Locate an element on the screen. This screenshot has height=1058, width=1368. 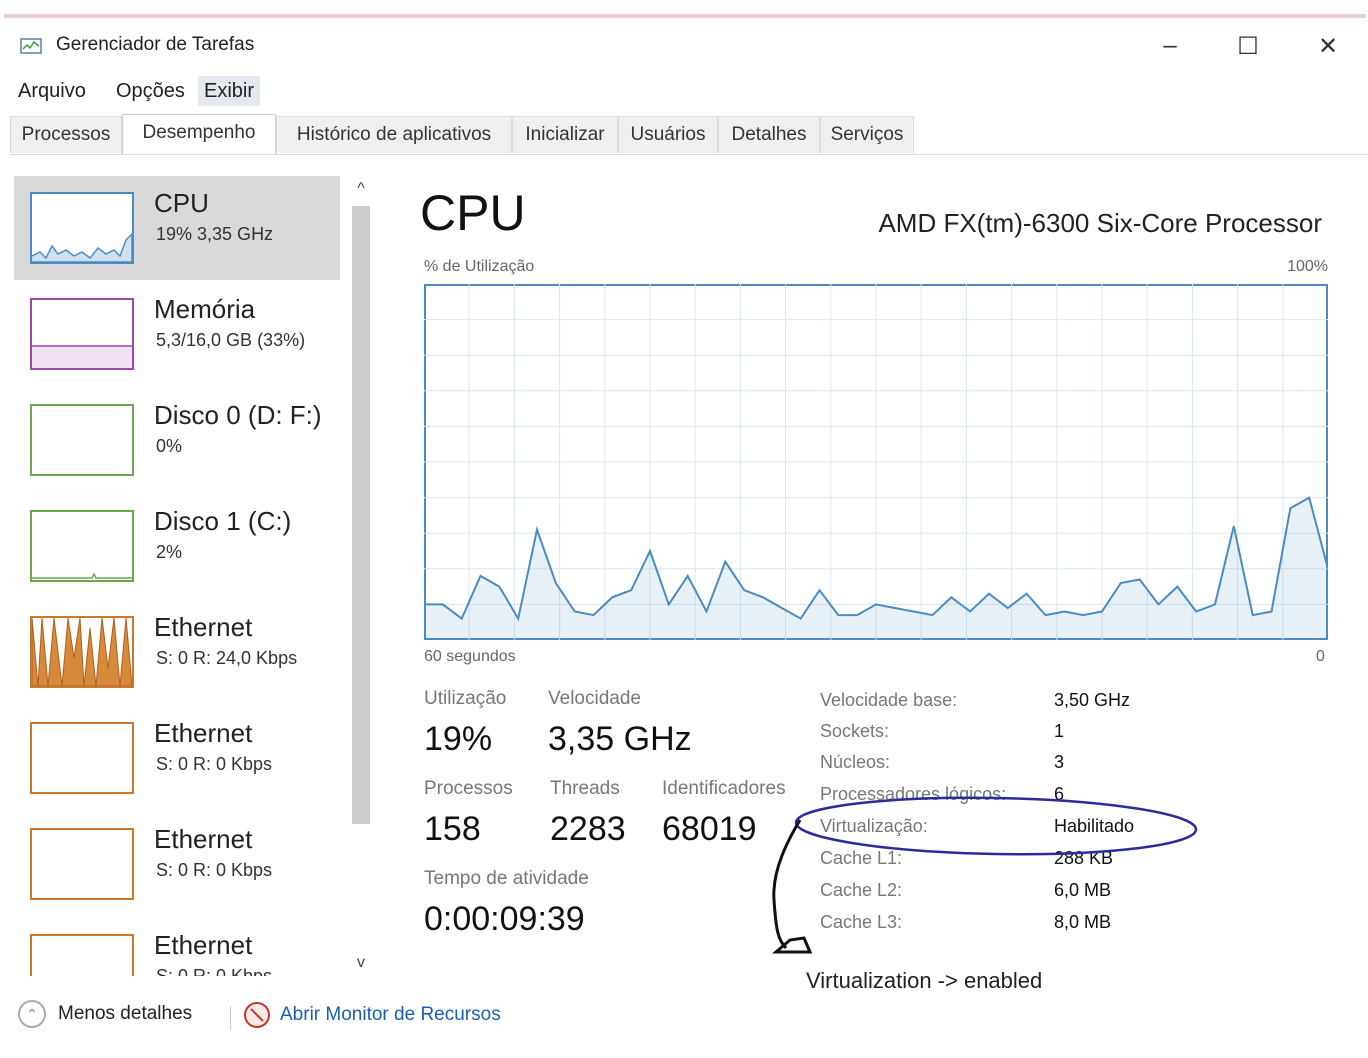
tab-processos: Processos is located at coordinates (66, 134).